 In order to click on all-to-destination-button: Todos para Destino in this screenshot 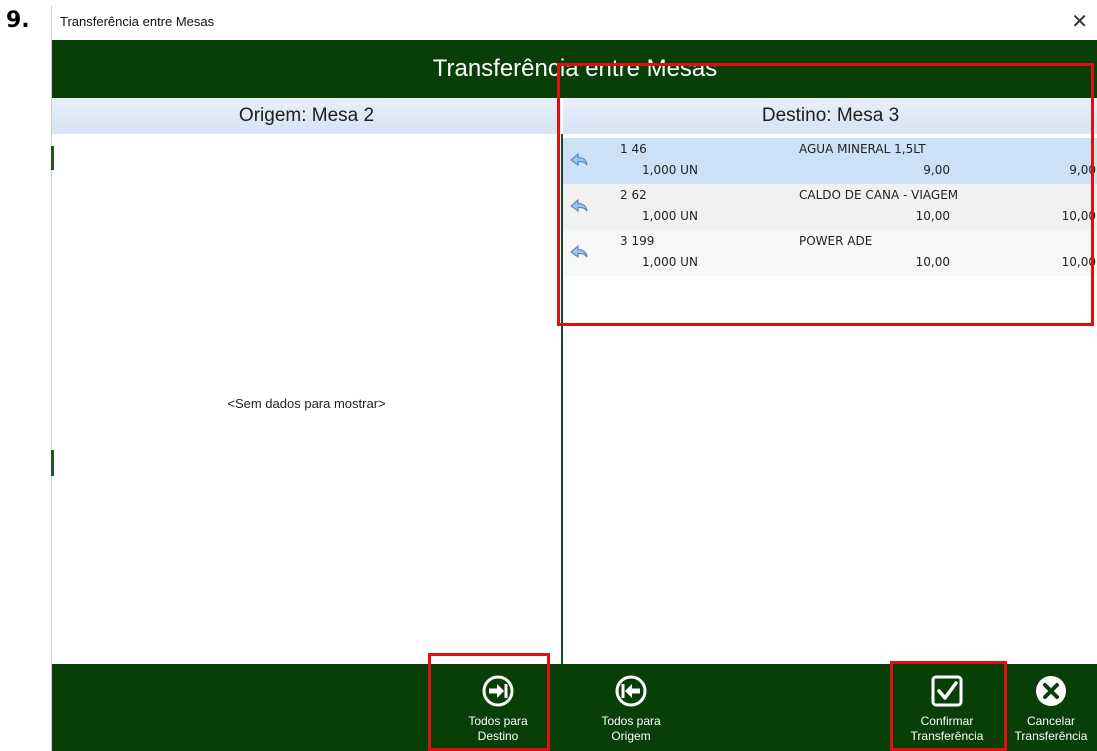, I will do `click(498, 707)`.